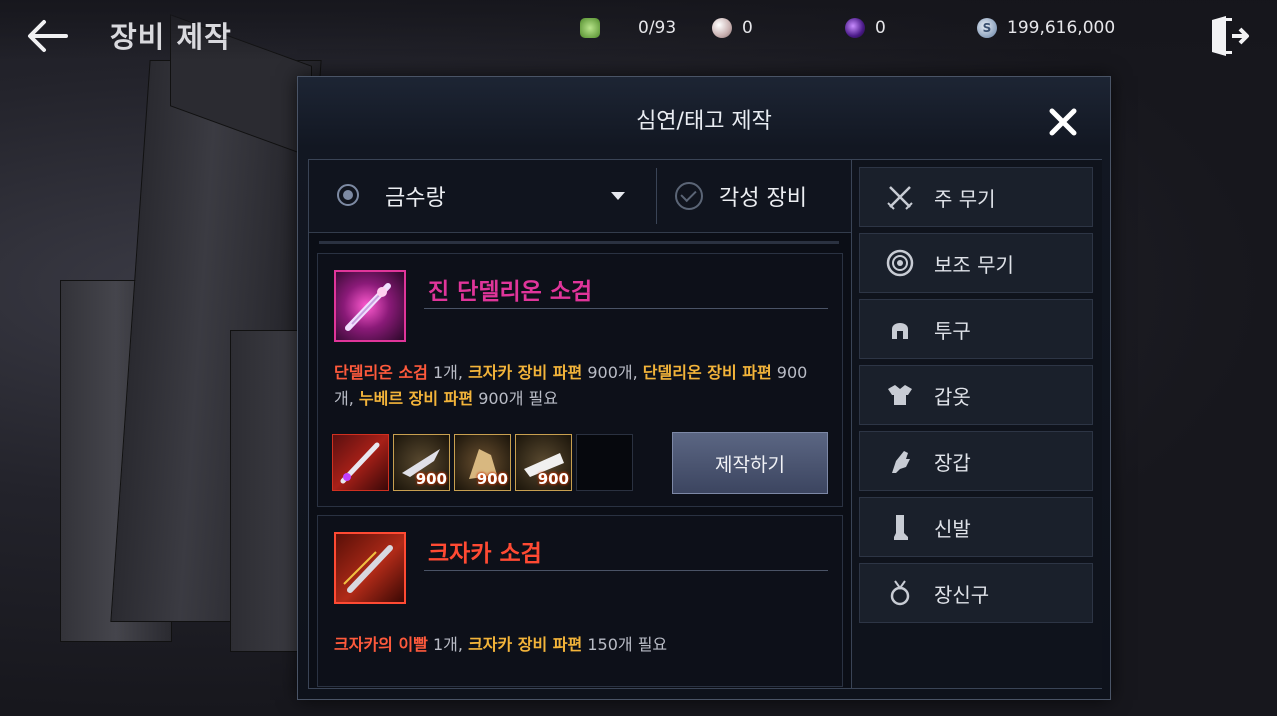 This screenshot has width=1277, height=716. What do you see at coordinates (416, 398) in the screenshot?
I see `req-item: 누베르 장비 파편` at bounding box center [416, 398].